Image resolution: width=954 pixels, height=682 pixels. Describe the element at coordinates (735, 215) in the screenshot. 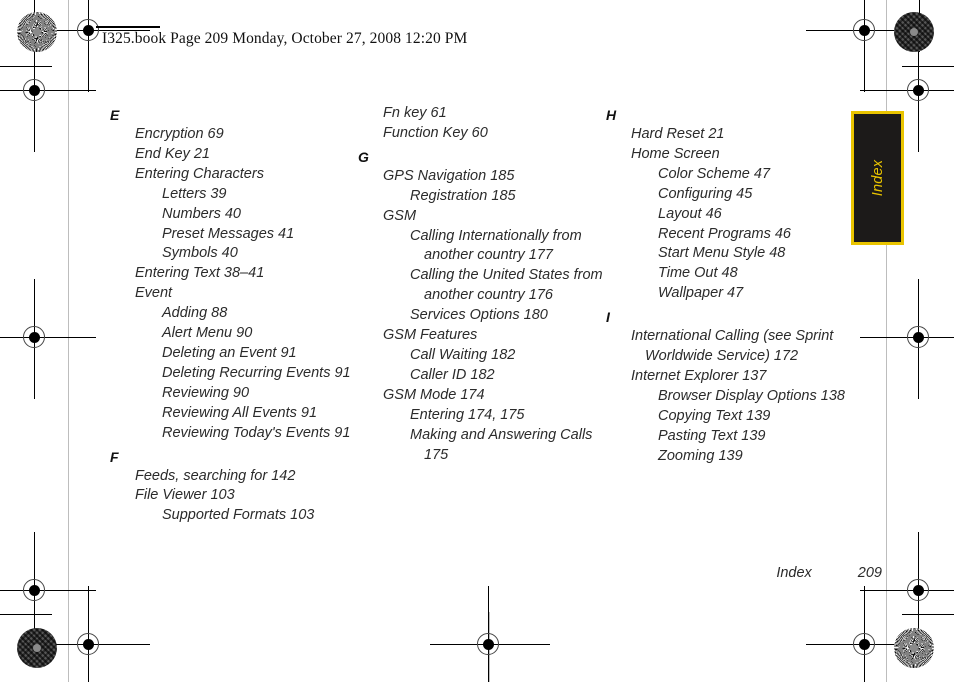

I see `index-entry: Layout 46` at that location.